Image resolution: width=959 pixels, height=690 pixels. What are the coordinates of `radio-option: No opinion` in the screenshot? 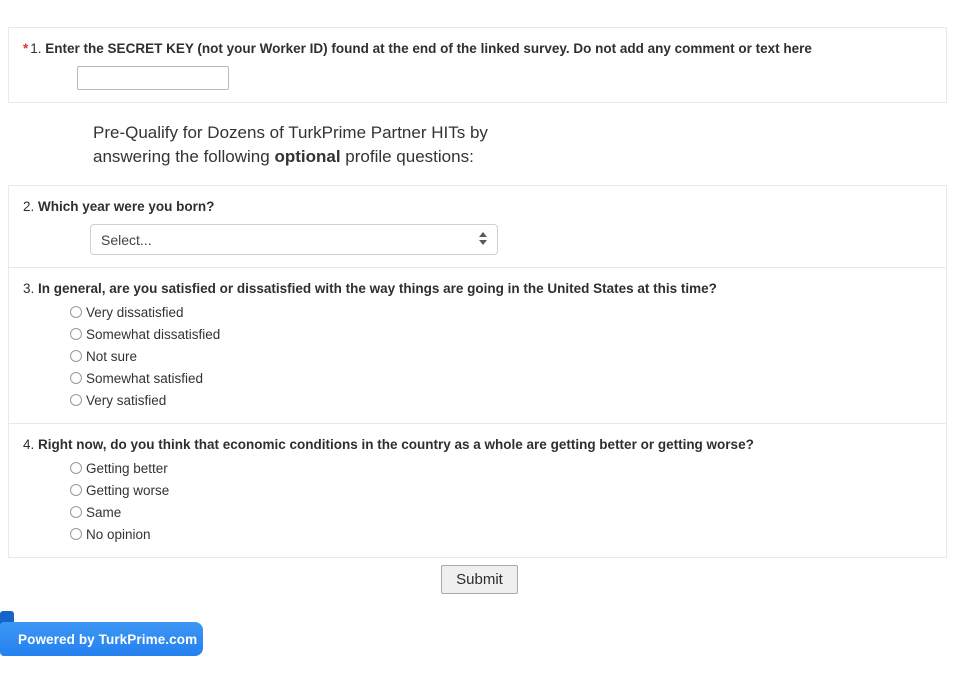 It's located at (508, 534).